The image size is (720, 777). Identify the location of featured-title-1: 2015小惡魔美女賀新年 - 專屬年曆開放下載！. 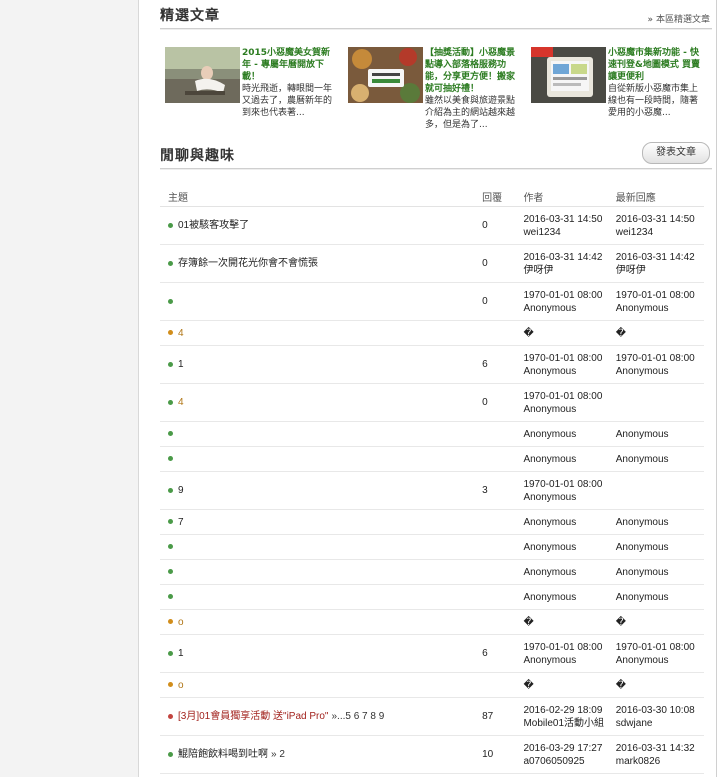
(288, 65).